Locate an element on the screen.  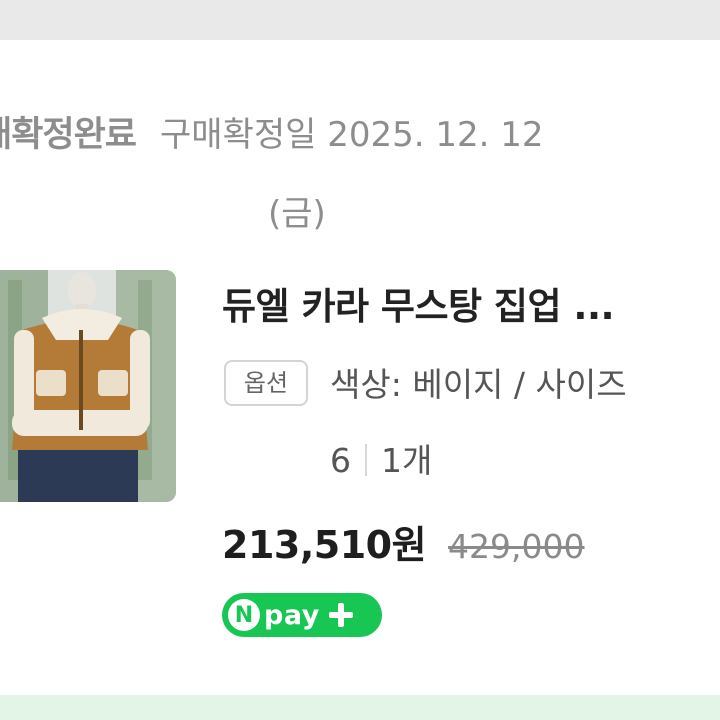
option-separator is located at coordinates (366, 460).